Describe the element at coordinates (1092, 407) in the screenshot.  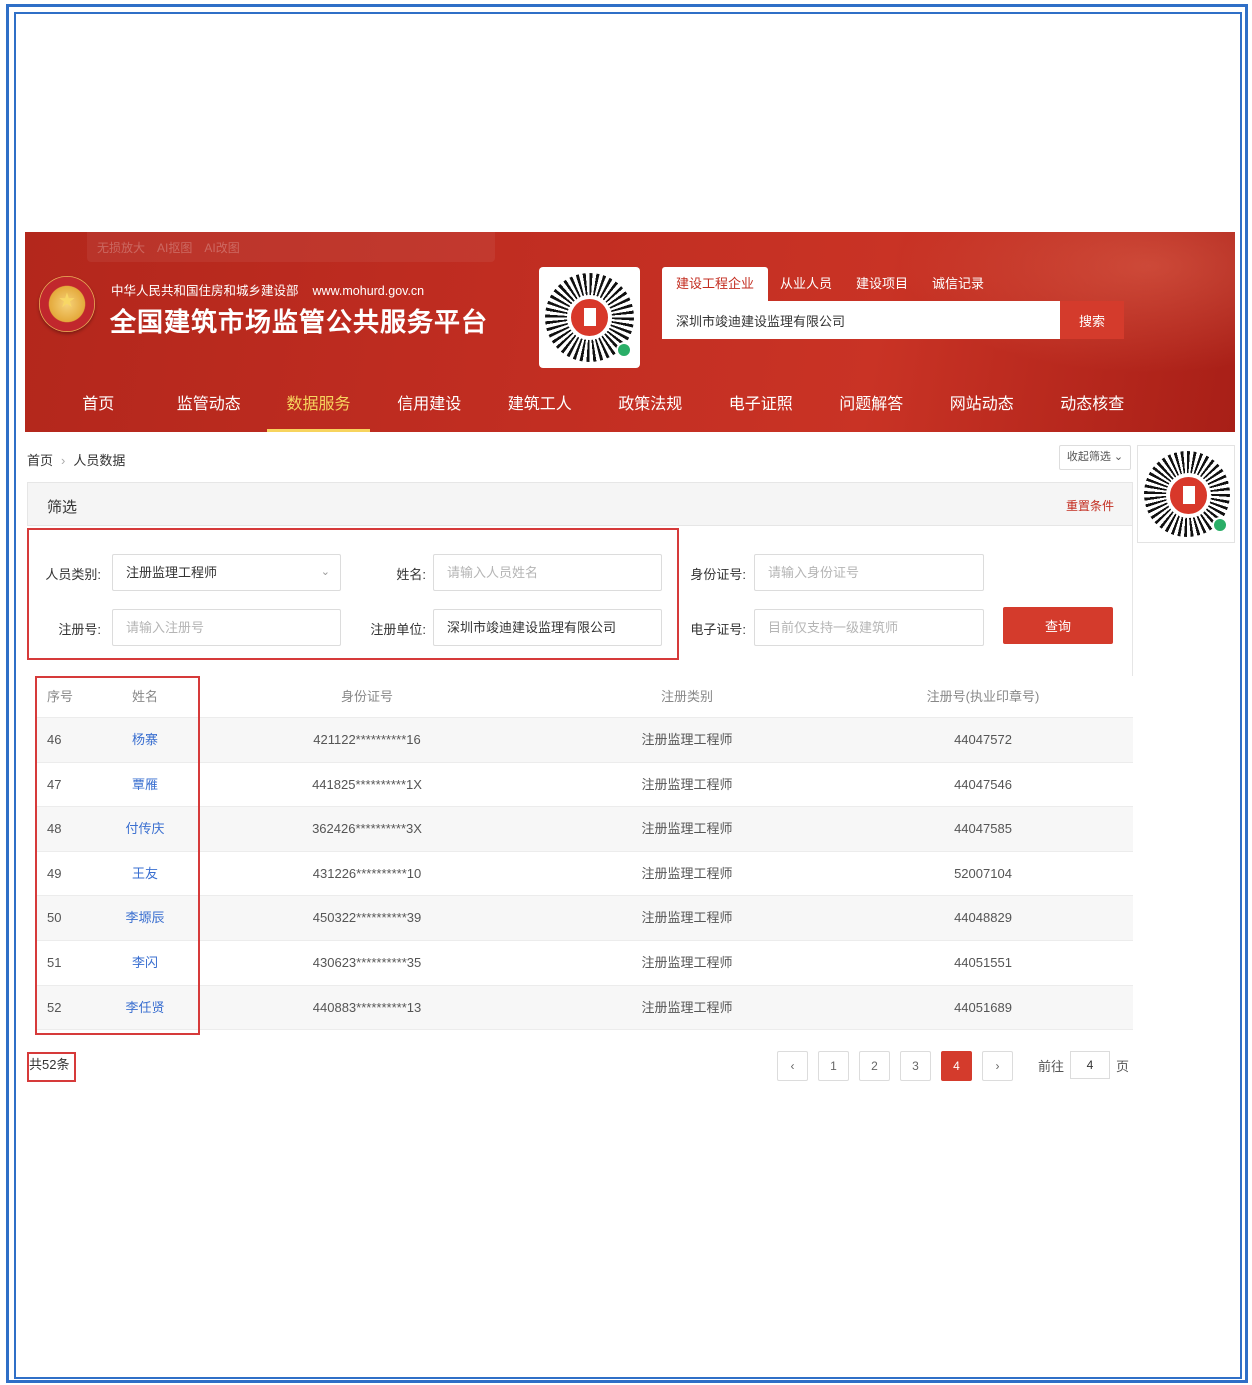
I see `nav-item-verify: 动态核查` at that location.